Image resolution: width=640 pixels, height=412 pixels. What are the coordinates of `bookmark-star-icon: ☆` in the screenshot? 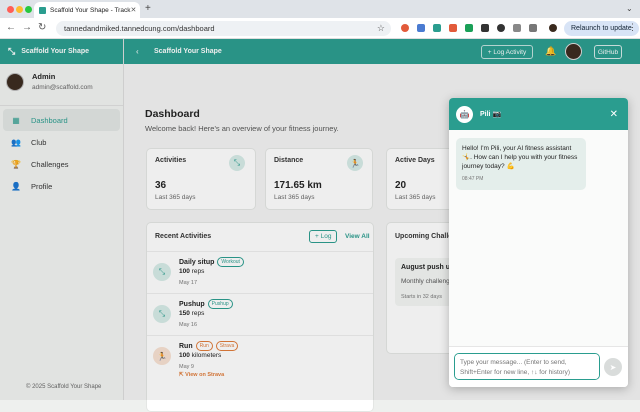 It's located at (381, 28).